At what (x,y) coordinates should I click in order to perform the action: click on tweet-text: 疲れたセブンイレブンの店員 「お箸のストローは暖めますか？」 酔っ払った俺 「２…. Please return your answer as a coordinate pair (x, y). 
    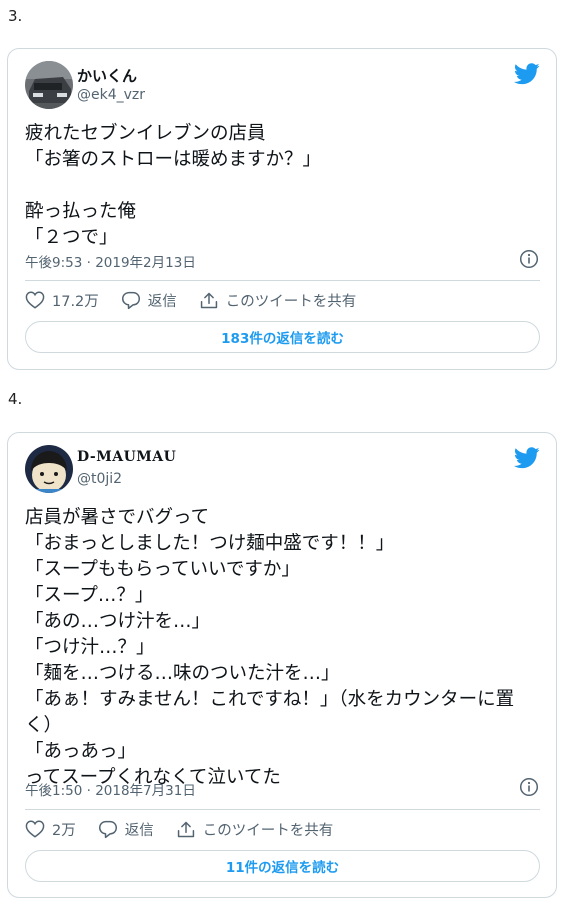
    Looking at the image, I should click on (173, 185).